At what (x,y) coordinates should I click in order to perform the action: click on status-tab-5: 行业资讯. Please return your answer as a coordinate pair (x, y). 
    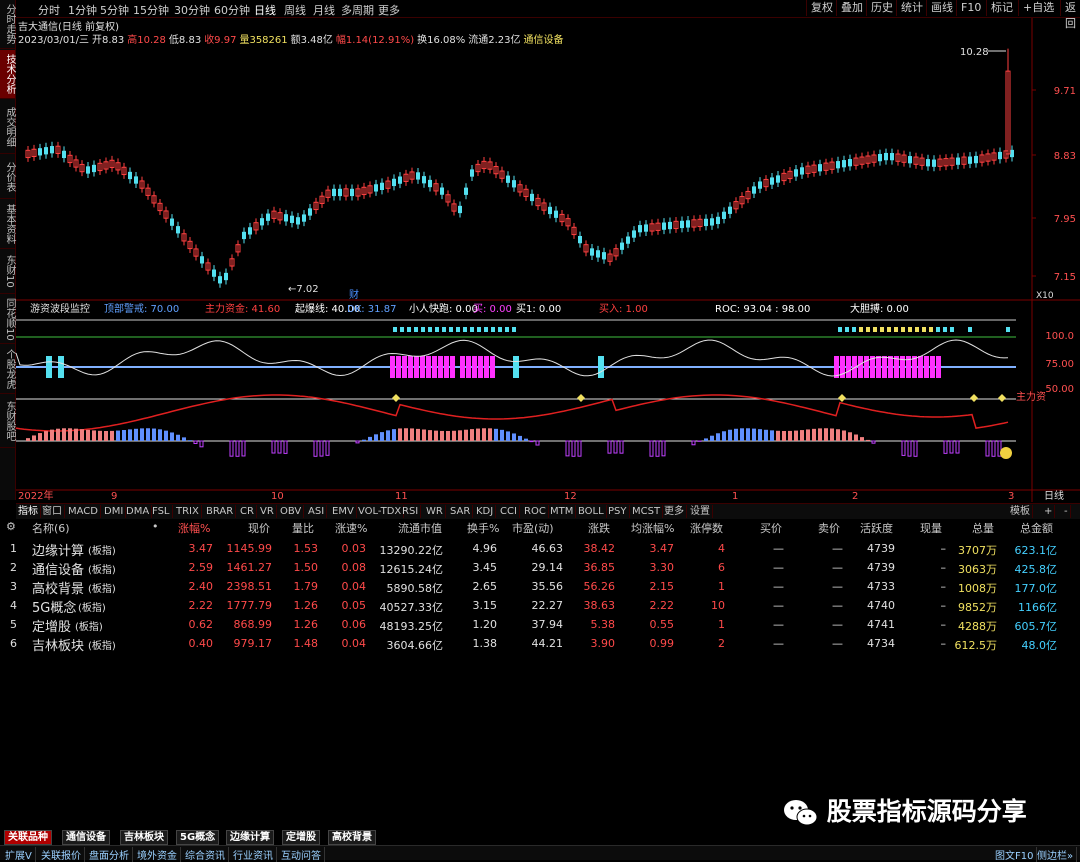
    Looking at the image, I should click on (253, 854).